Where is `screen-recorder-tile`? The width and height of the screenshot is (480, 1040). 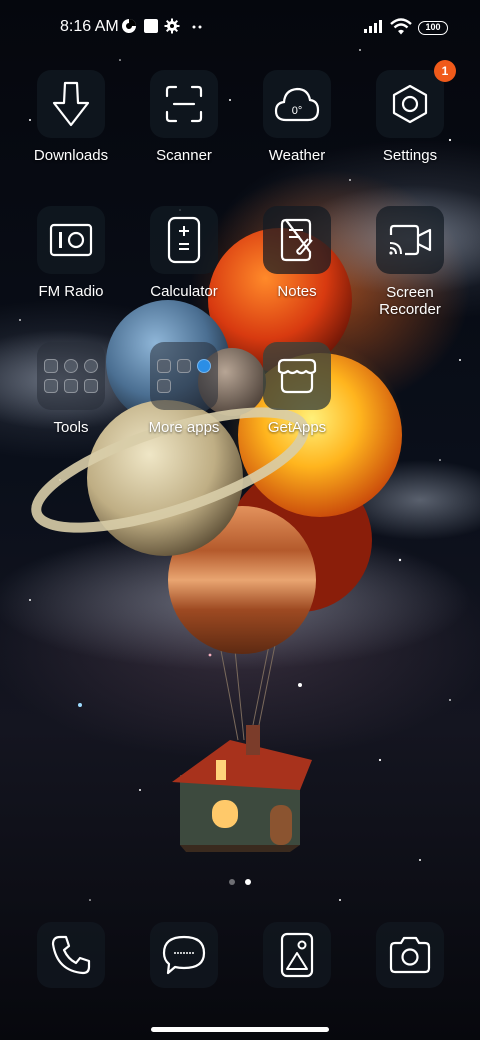 screen-recorder-tile is located at coordinates (410, 240).